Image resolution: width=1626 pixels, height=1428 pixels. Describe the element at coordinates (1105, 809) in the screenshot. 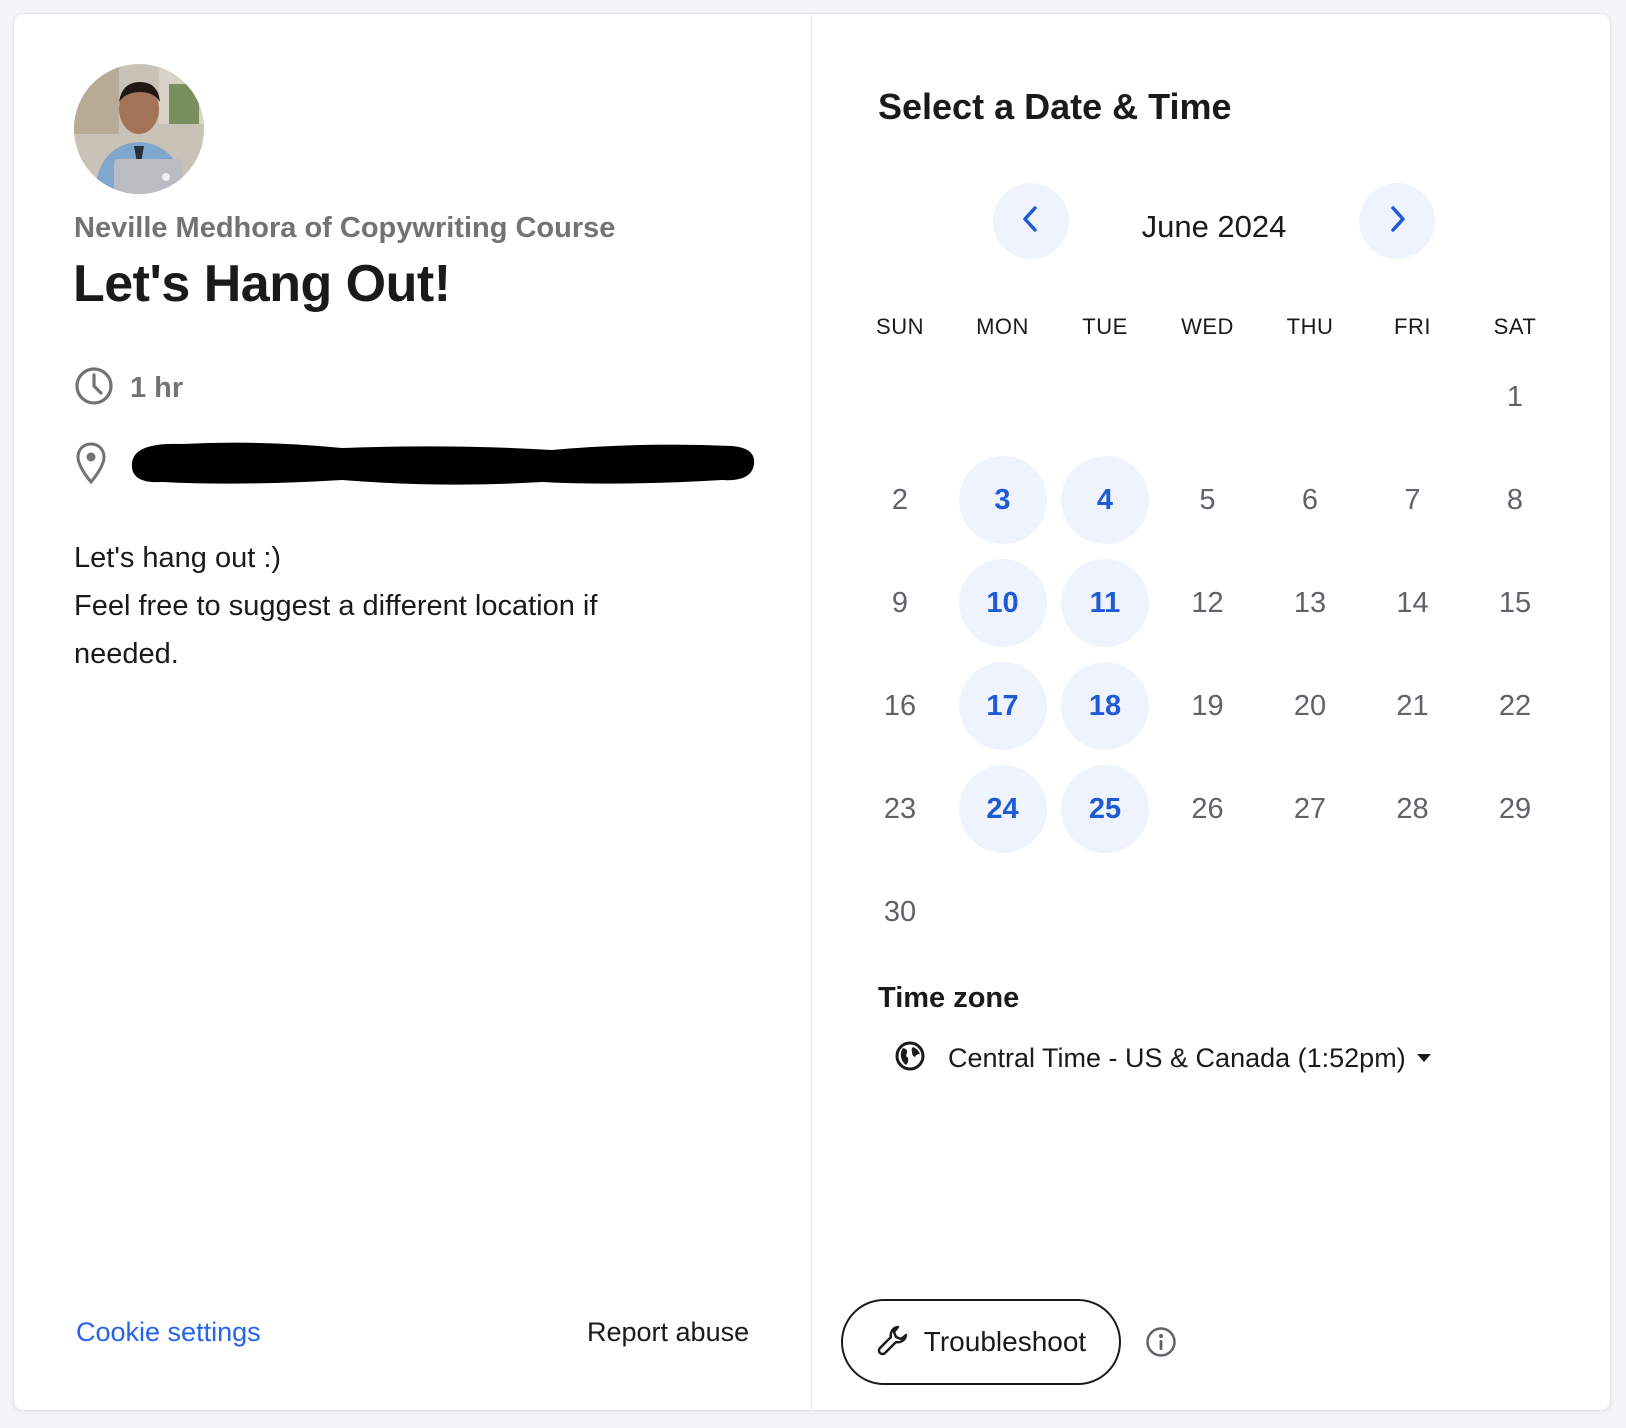

I see `calendar-day-available: 25` at that location.